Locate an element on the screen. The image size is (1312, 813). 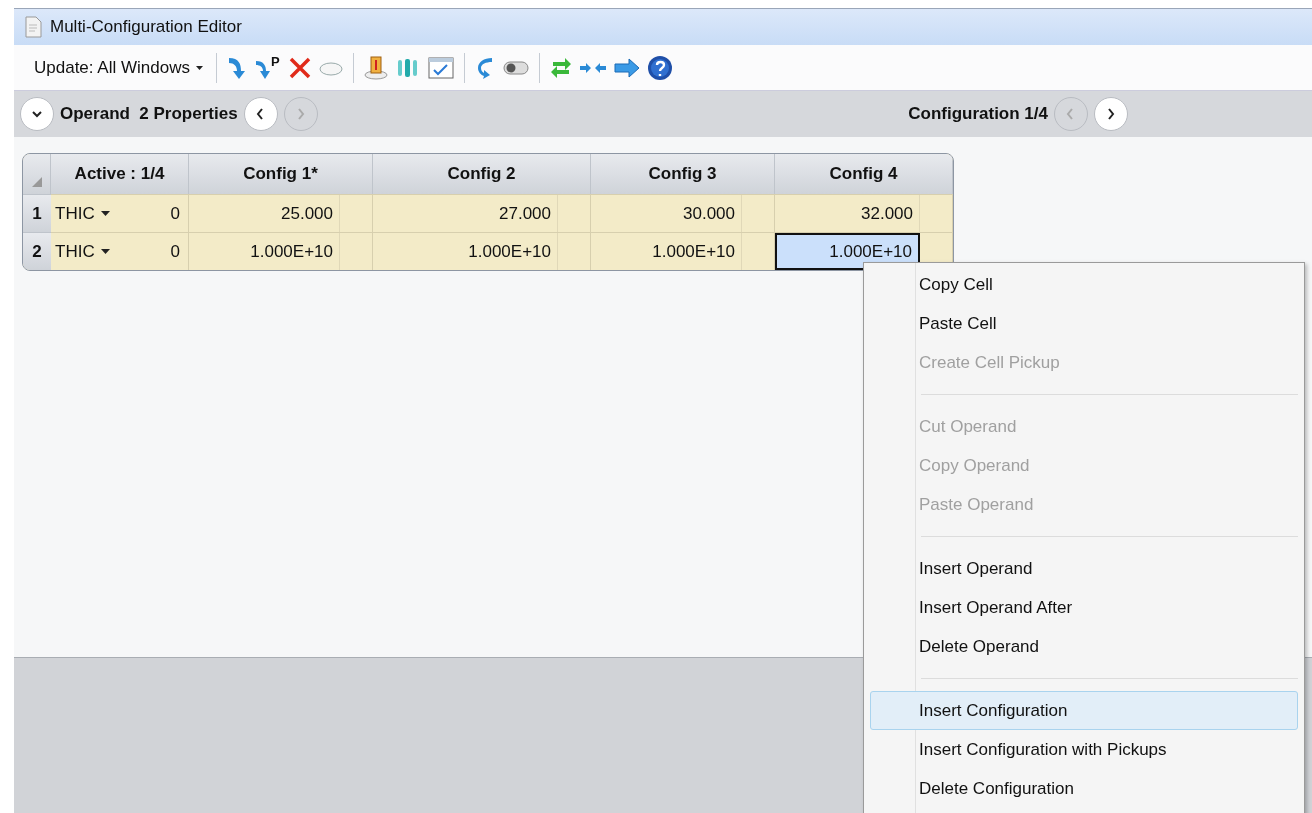
corner-triangle-icon is located at coordinates (36, 182).